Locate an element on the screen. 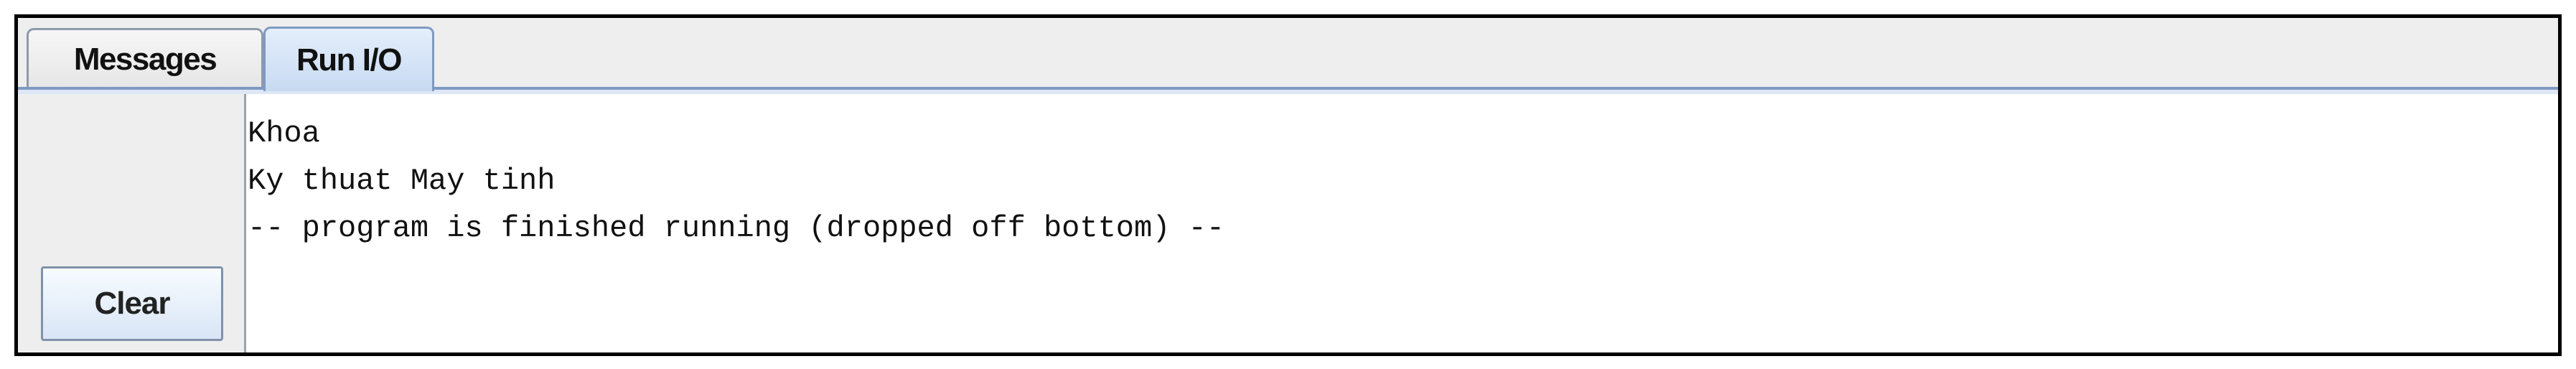 The image size is (2576, 369). button-panel: Clear is located at coordinates (132, 223).